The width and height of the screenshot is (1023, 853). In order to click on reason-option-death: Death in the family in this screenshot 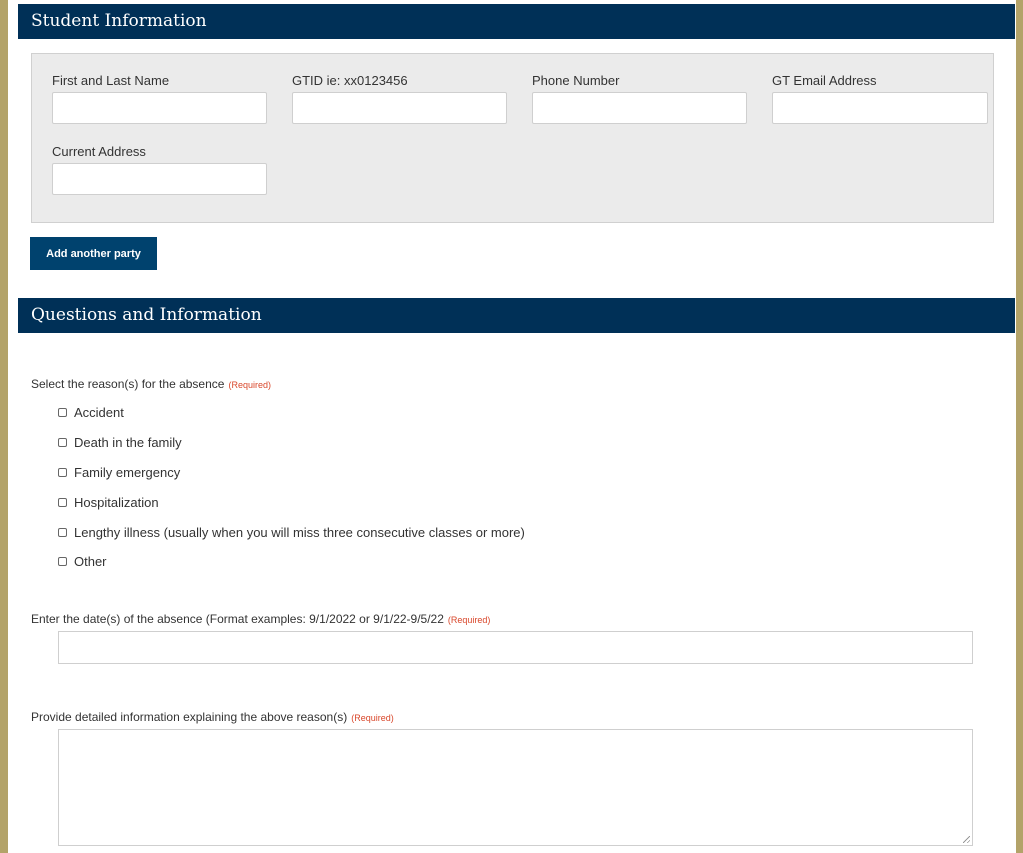, I will do `click(120, 442)`.